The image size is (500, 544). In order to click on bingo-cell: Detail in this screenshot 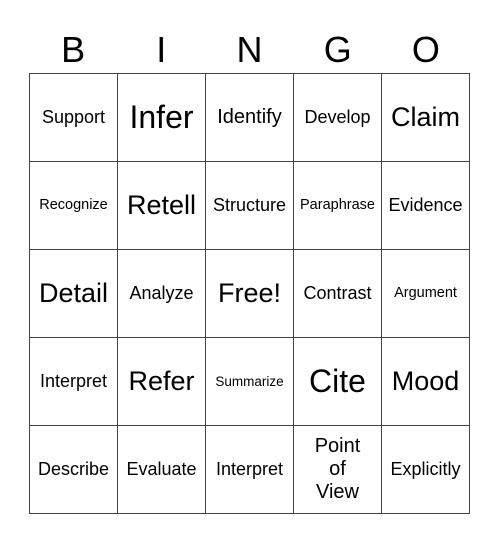, I will do `click(73, 293)`.